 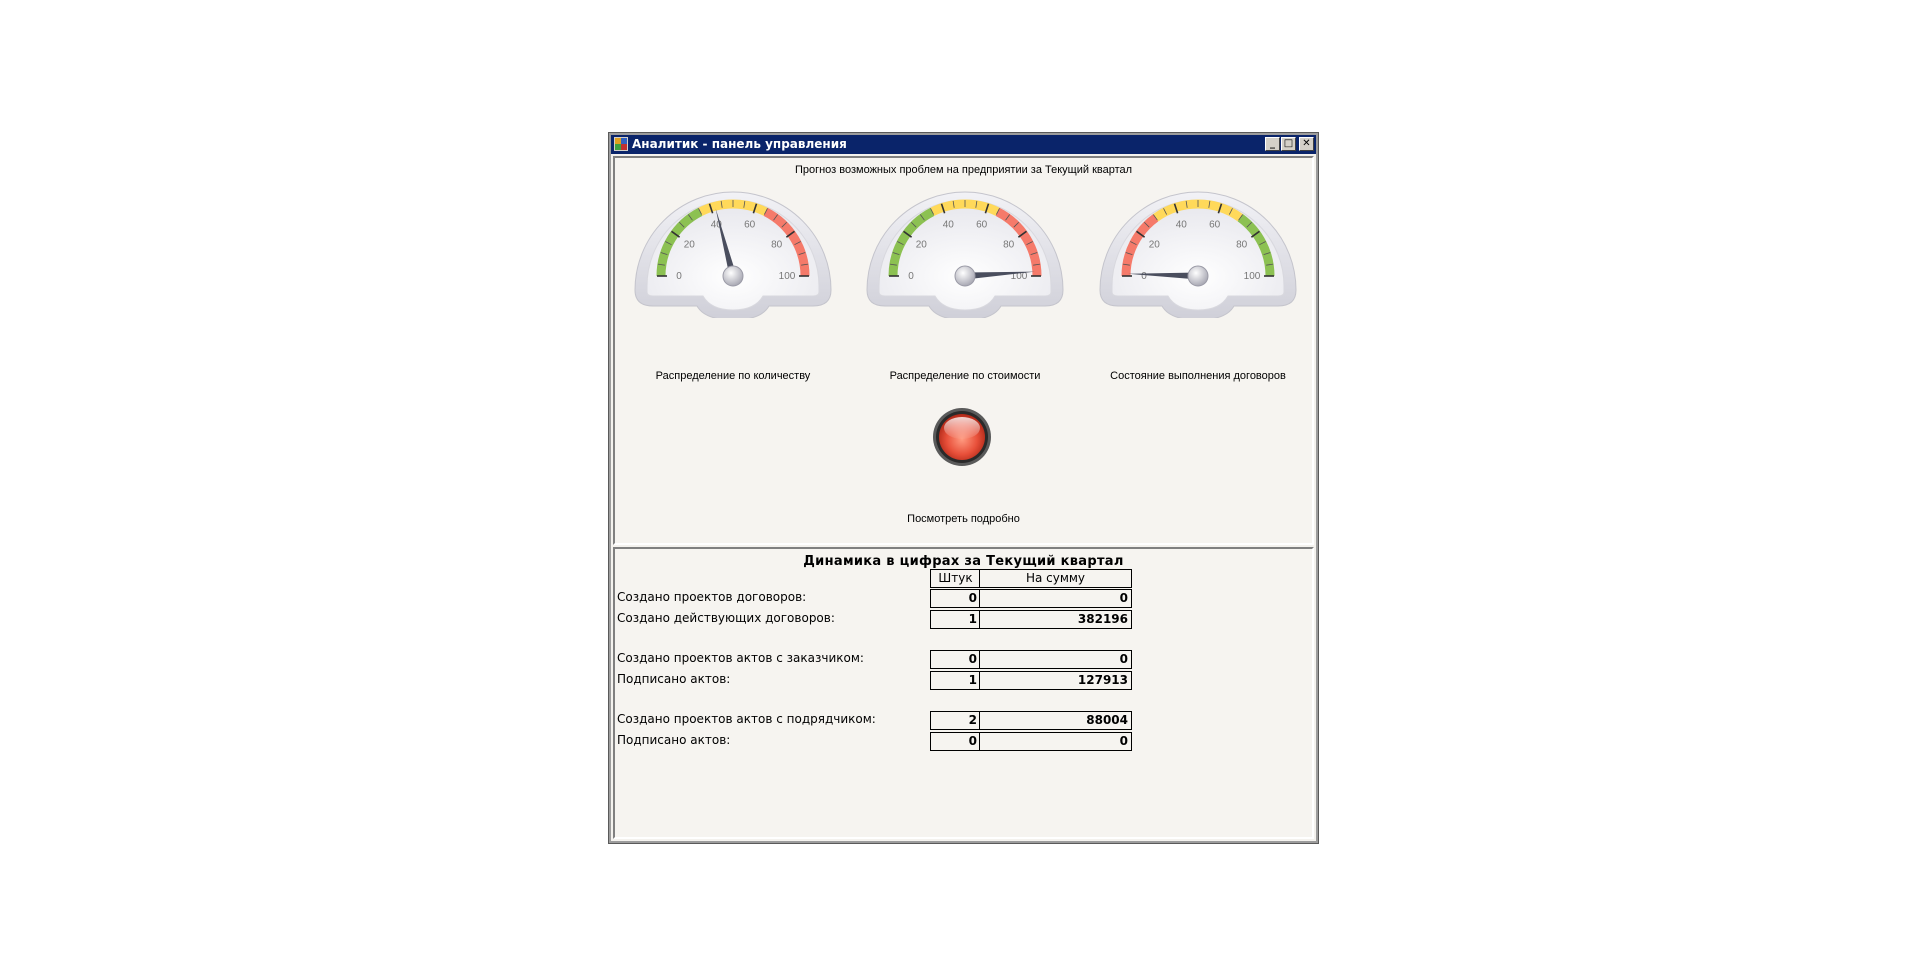 What do you see at coordinates (965, 376) in the screenshot?
I see `gauge-label-cost: Распределение по стоимости` at bounding box center [965, 376].